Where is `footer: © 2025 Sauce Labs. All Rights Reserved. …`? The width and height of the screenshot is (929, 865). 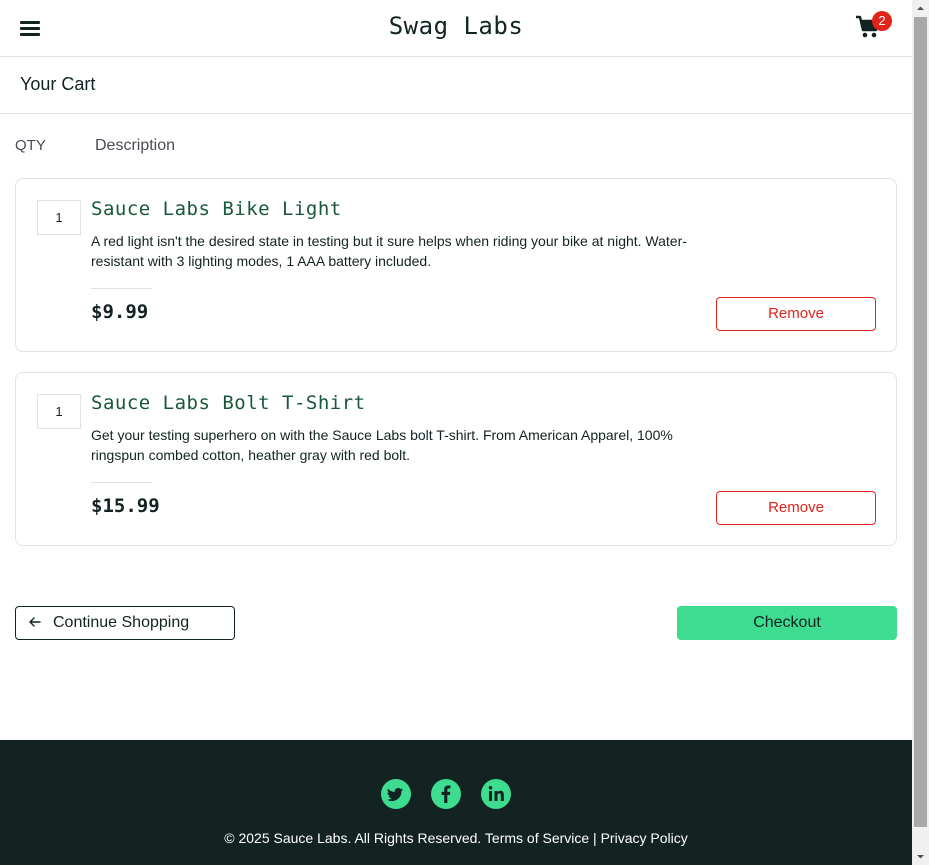 footer: © 2025 Sauce Labs. All Rights Reserved. … is located at coordinates (456, 802).